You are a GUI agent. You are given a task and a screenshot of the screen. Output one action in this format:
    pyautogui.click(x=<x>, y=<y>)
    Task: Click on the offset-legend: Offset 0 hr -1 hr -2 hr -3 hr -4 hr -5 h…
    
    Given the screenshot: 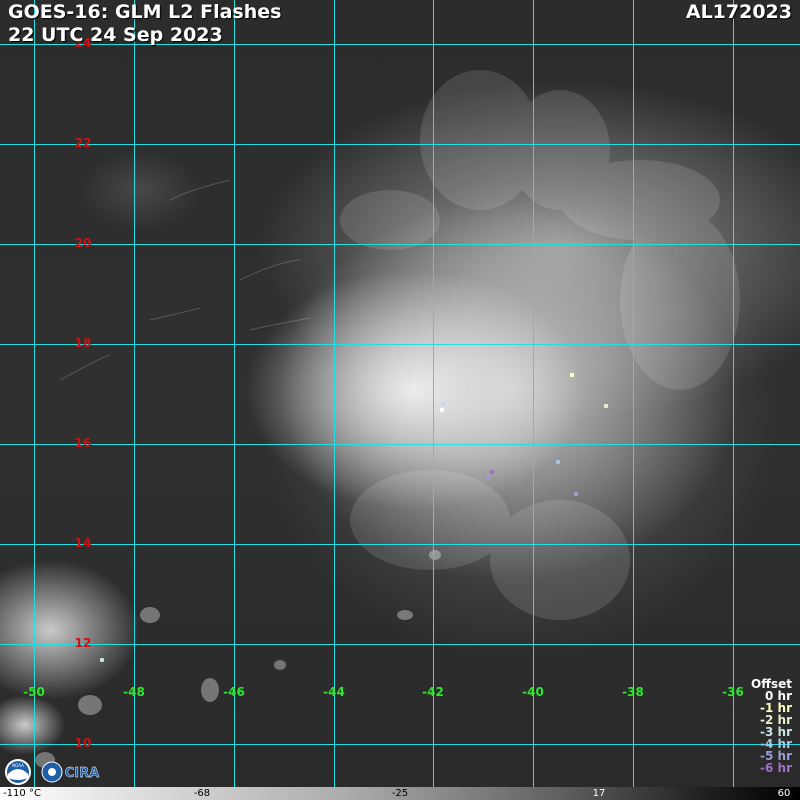 What is the action you would take?
    pyautogui.click(x=771, y=726)
    